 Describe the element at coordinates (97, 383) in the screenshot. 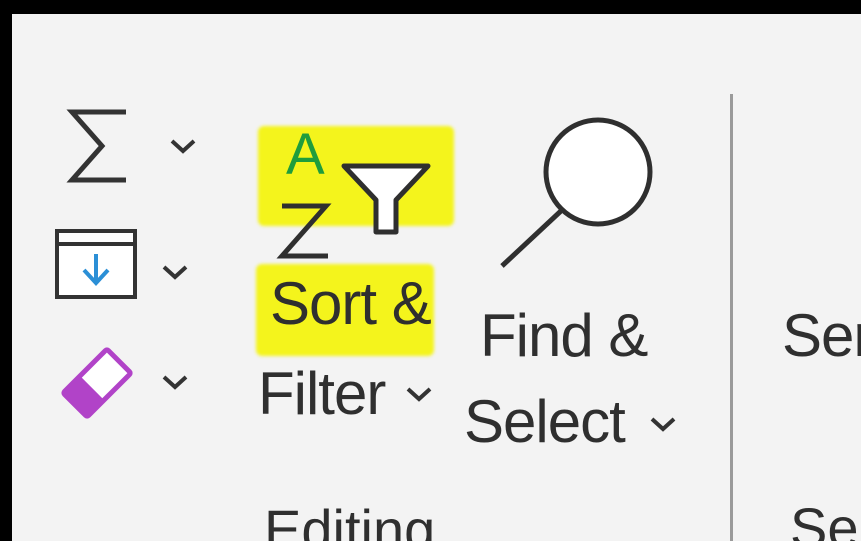

I see `eraser-icon` at that location.